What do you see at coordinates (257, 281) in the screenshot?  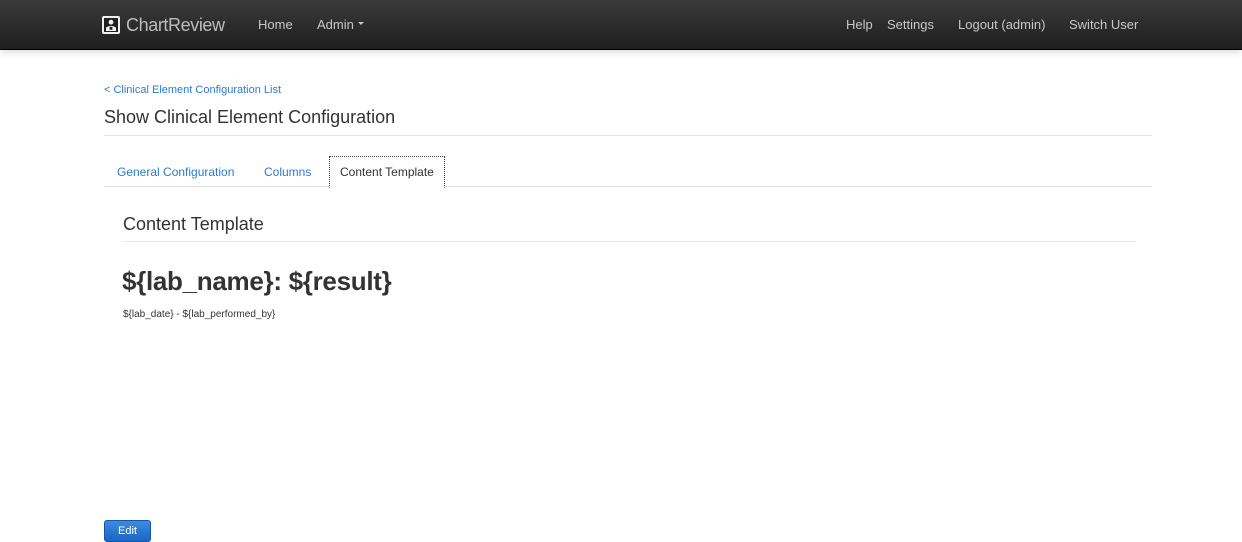 I see `template-heading: ${lab_name}: ${result}` at bounding box center [257, 281].